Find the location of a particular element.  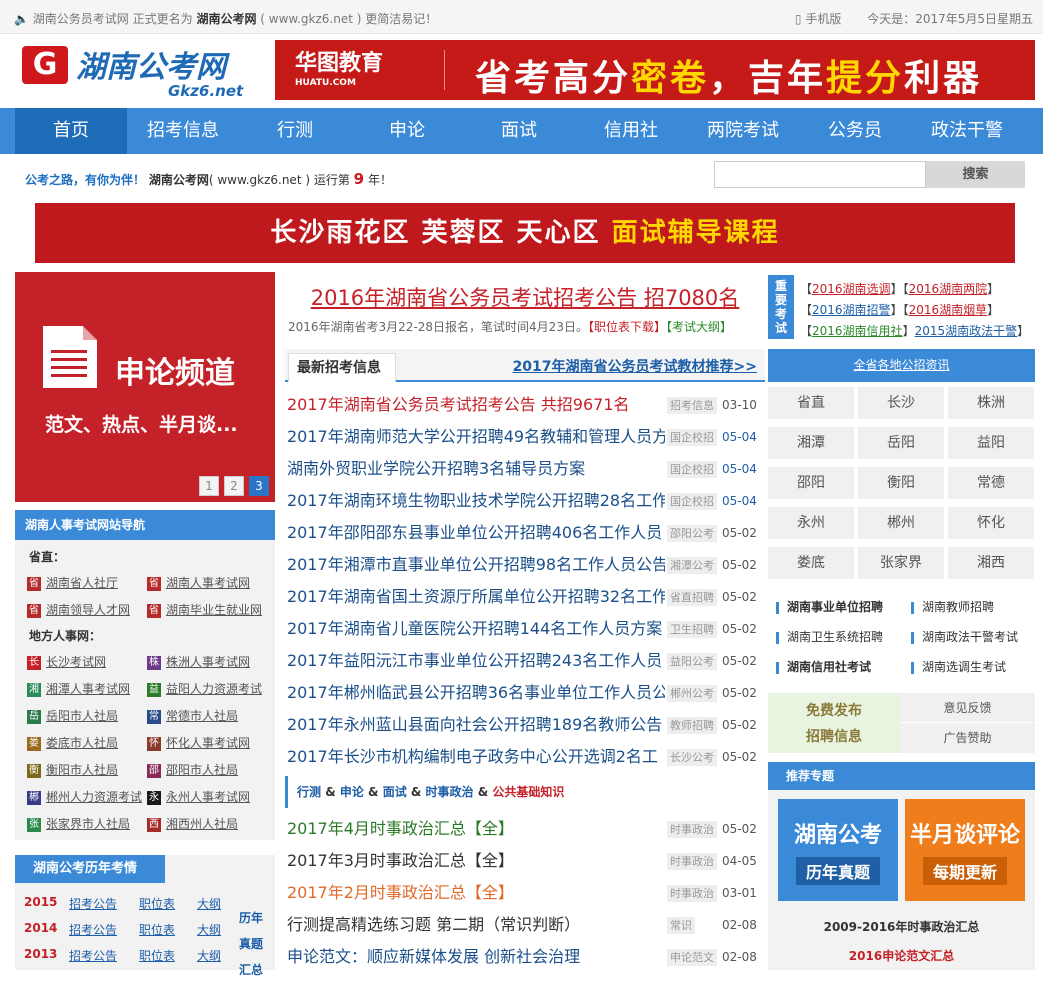

syllabus-link: 【考试大纲】 is located at coordinates (699, 327).